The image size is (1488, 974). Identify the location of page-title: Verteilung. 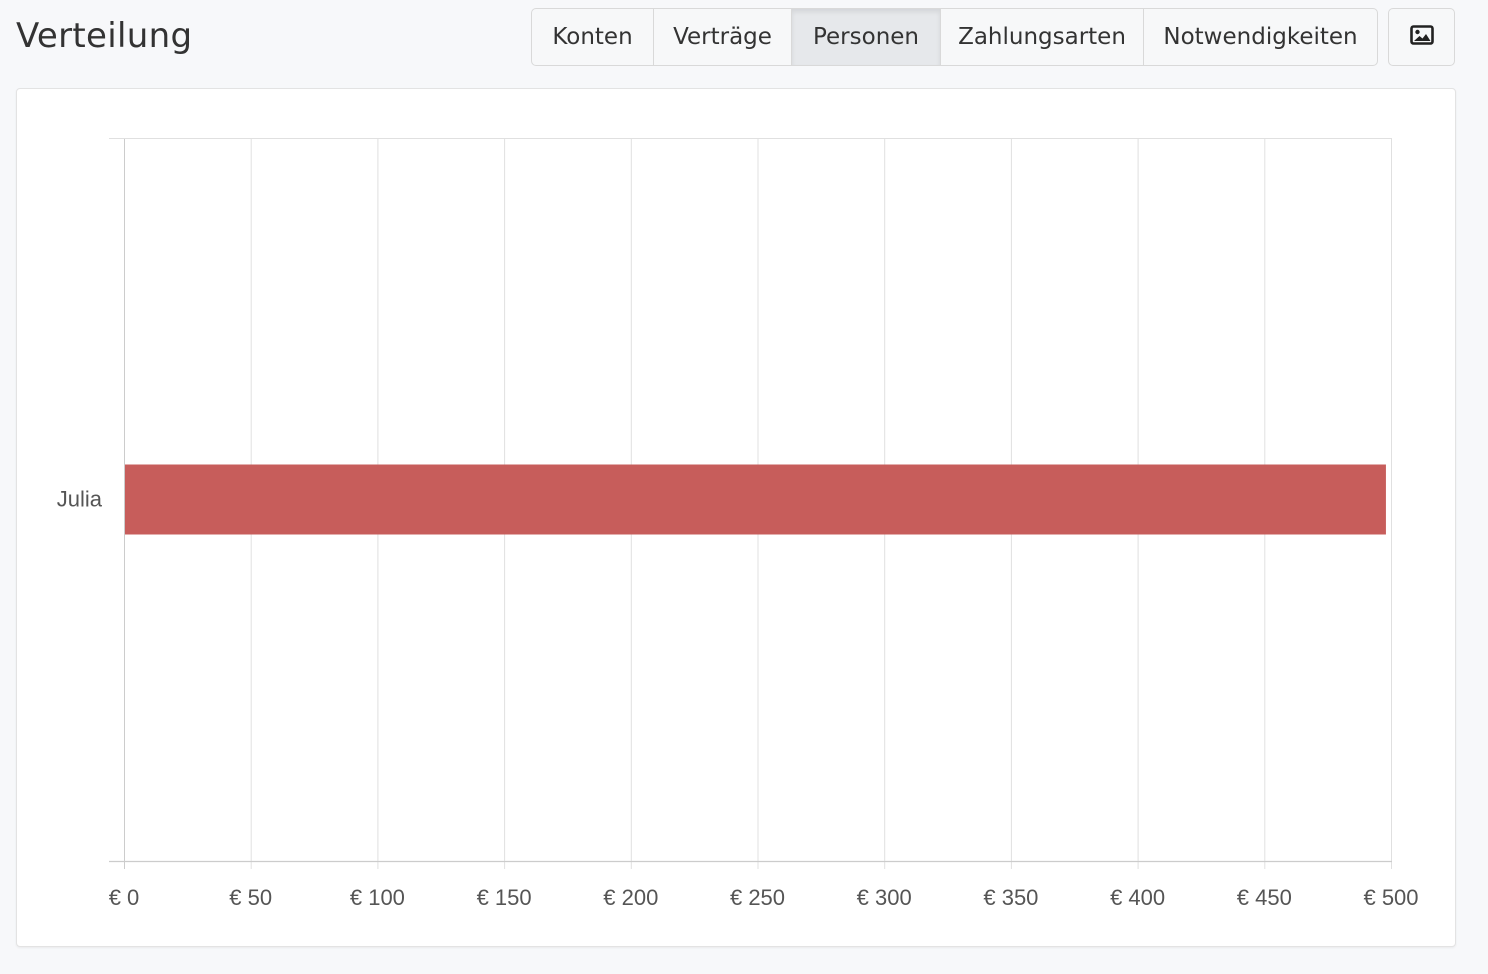
(104, 36).